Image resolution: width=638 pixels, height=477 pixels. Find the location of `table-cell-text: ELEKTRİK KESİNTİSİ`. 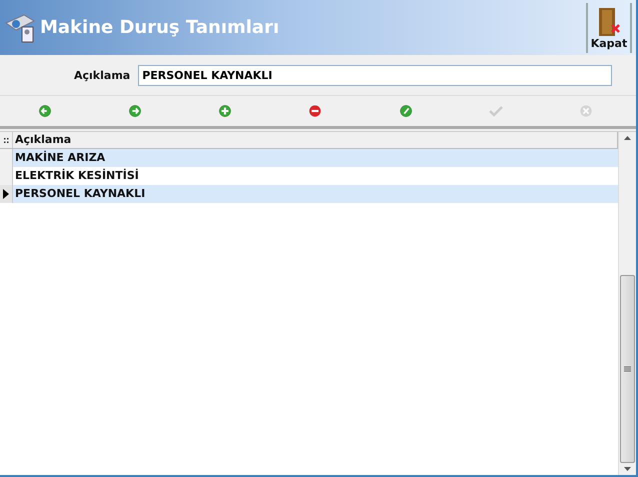

table-cell-text: ELEKTRİK KESİNTİSİ is located at coordinates (76, 176).